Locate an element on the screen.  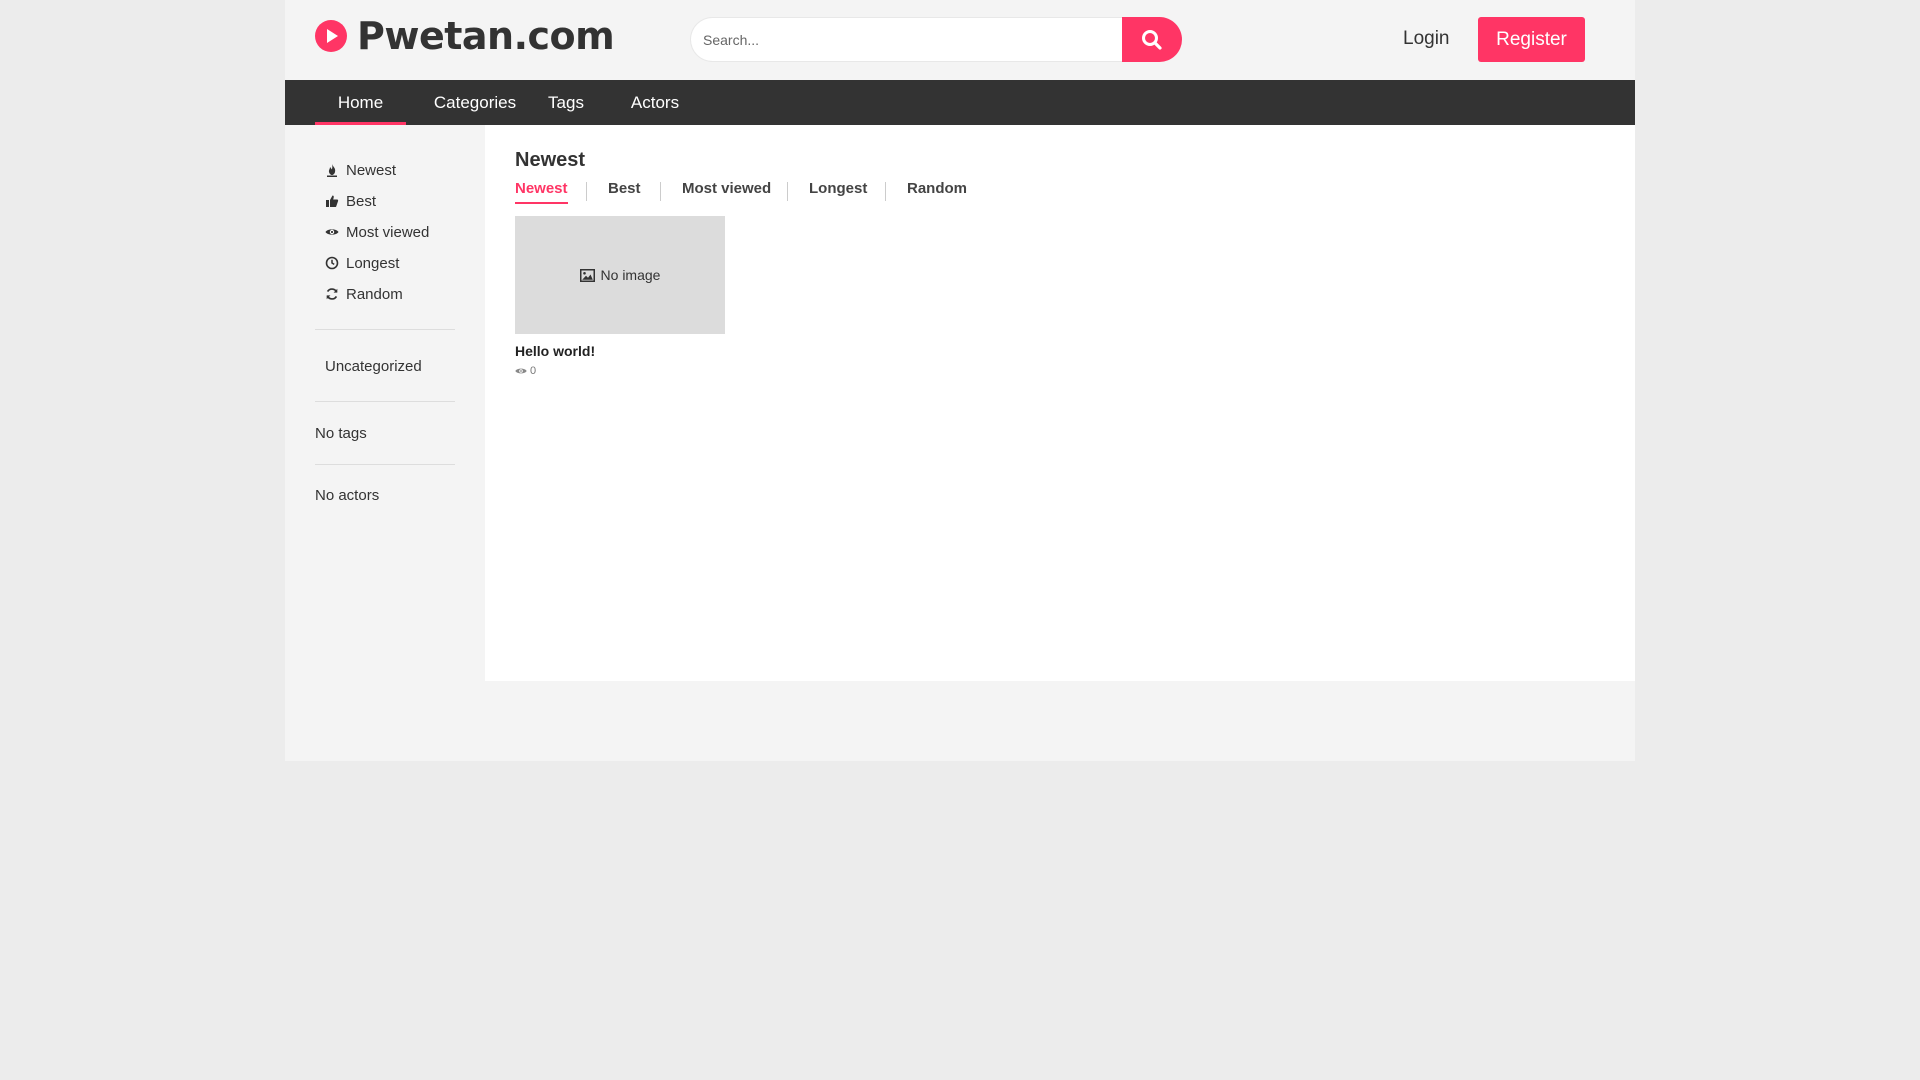
register-button: Register is located at coordinates (1531, 39).